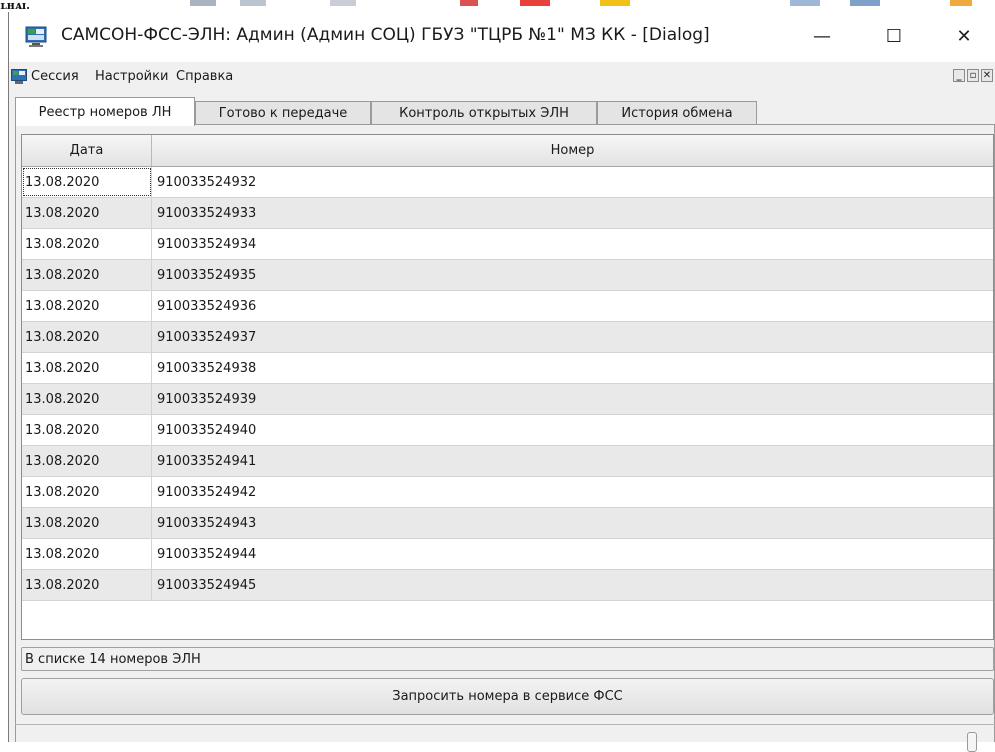 This screenshot has height=752, width=995. I want to click on menu-settings: Настройки, so click(131, 76).